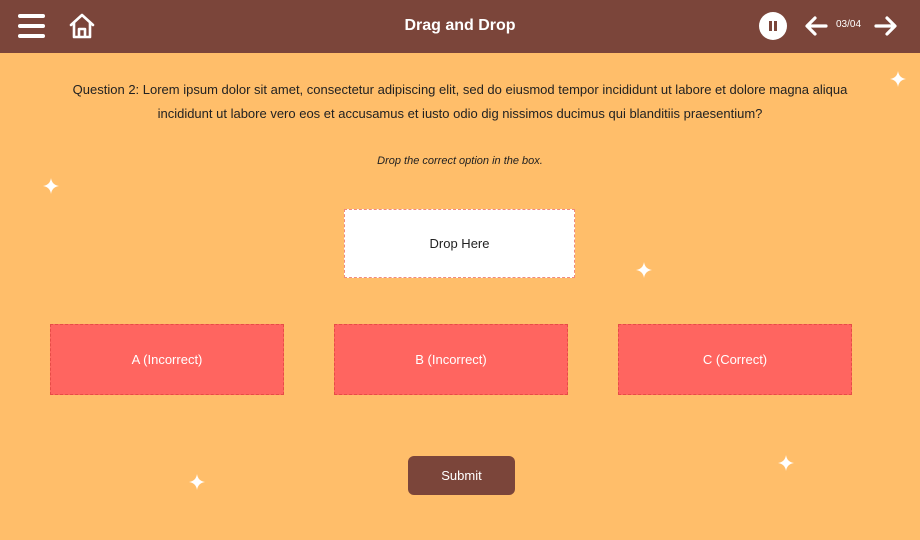 The width and height of the screenshot is (920, 540). I want to click on option-label: C (Correct), so click(735, 359).